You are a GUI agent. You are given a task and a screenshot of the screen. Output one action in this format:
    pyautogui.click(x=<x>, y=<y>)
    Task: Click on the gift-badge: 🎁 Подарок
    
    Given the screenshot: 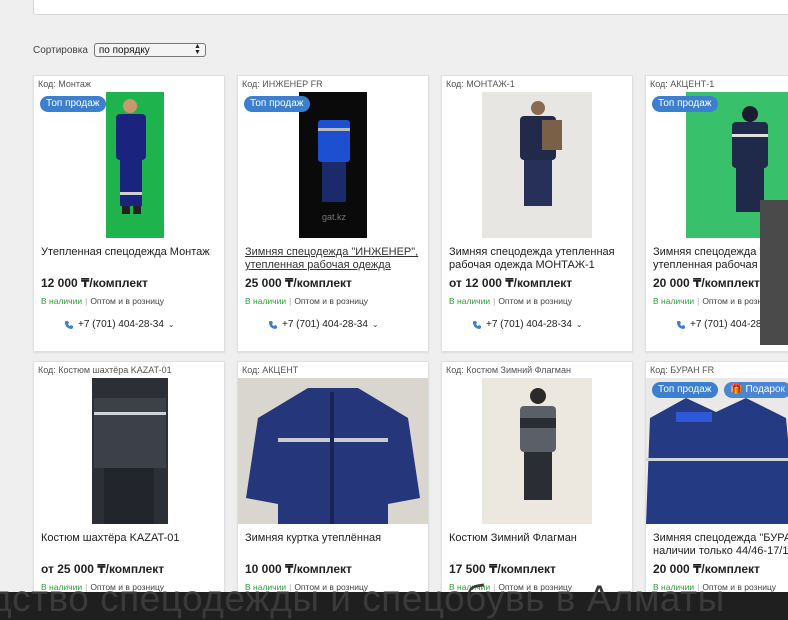 What is the action you would take?
    pyautogui.click(x=756, y=390)
    